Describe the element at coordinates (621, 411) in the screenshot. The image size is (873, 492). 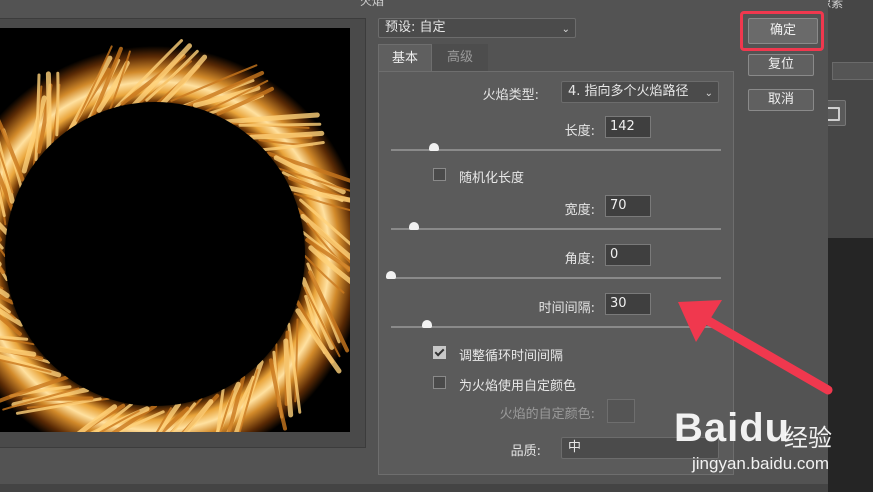
I see `flame-color-swatch` at that location.